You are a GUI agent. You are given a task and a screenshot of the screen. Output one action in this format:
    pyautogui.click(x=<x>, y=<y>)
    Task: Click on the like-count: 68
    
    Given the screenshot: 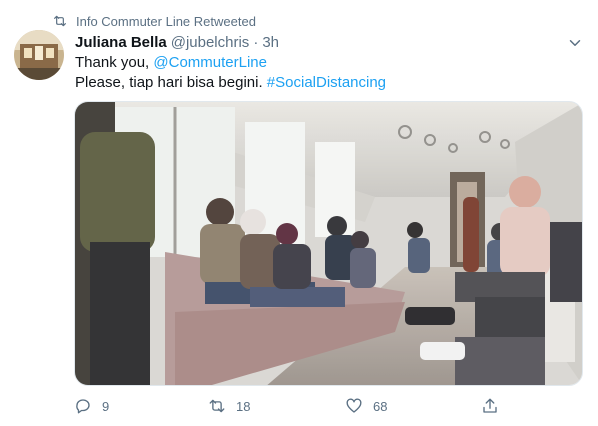 What is the action you would take?
    pyautogui.click(x=380, y=406)
    